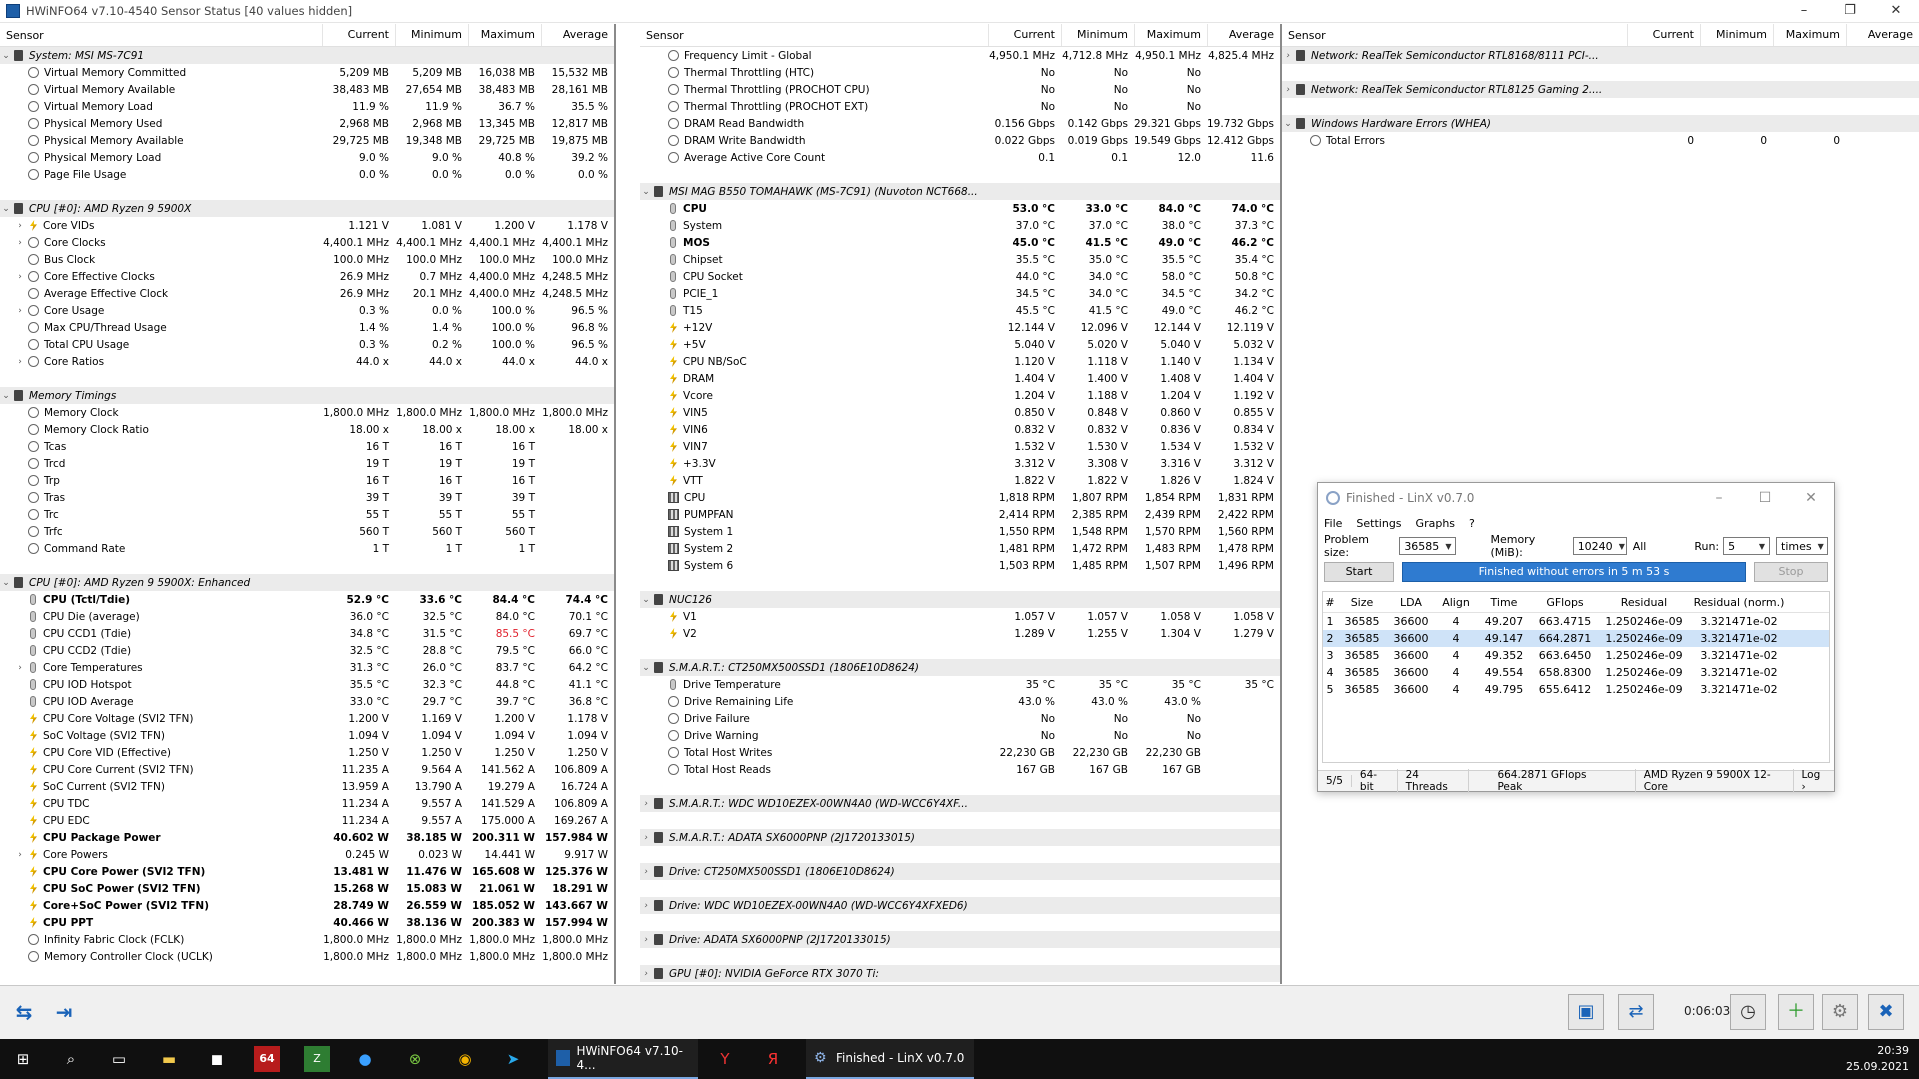  What do you see at coordinates (307, 310) in the screenshot?
I see `sensor-row: › Core Usage 0.3 % 0.0 % 100.0 % 96.5 %` at bounding box center [307, 310].